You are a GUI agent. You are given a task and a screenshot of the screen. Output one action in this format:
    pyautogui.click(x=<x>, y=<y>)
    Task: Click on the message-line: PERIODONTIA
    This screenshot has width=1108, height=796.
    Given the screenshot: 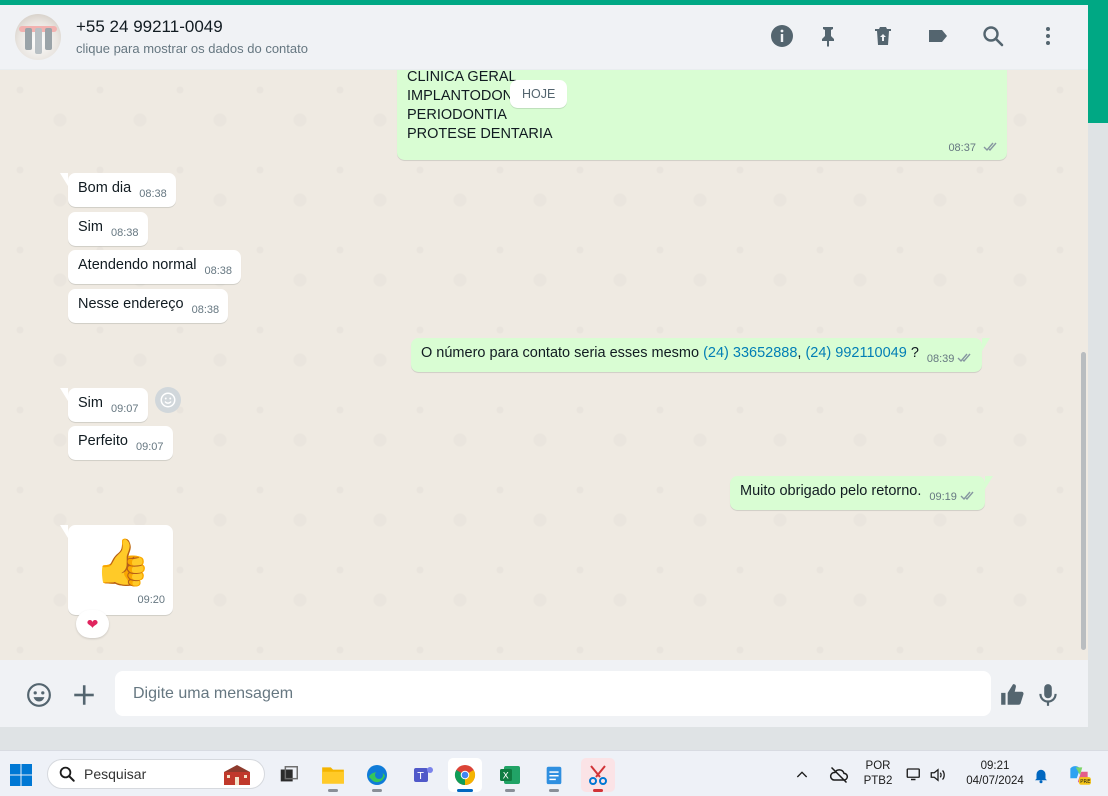 What is the action you would take?
    pyautogui.click(x=457, y=115)
    